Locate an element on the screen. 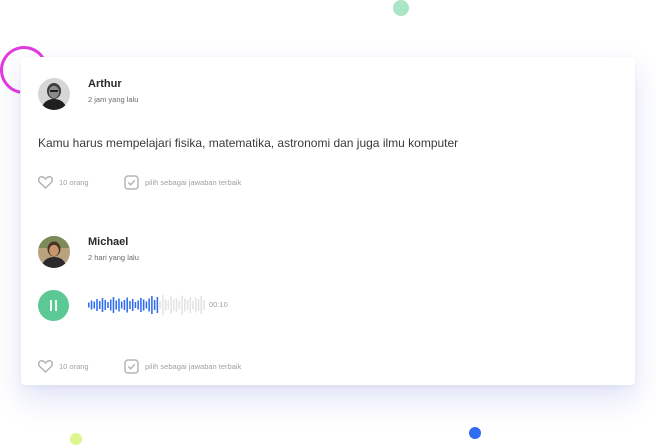  comment-author-name: Arthur is located at coordinates (105, 84).